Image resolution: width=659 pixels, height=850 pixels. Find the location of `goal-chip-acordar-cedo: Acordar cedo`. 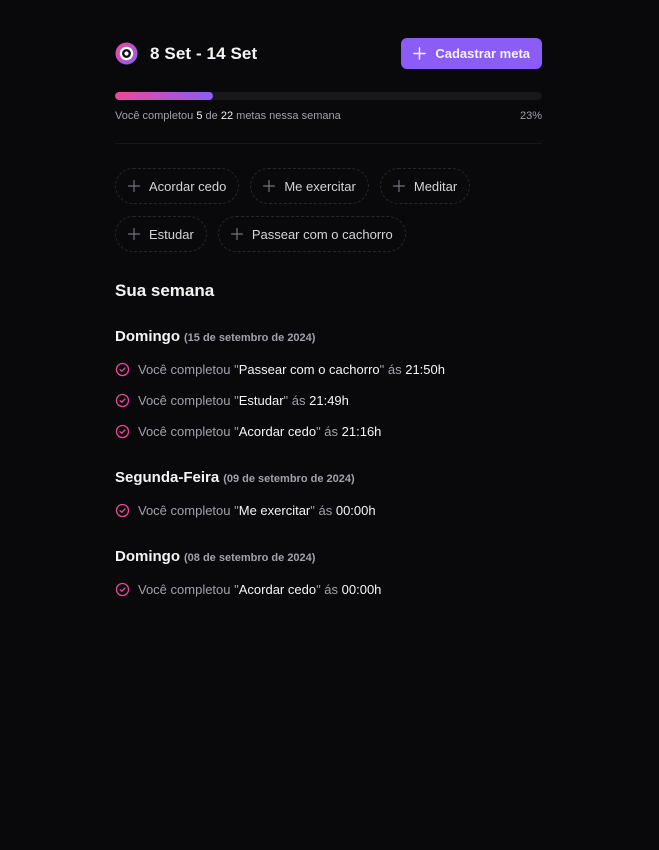

goal-chip-acordar-cedo: Acordar cedo is located at coordinates (177, 186).